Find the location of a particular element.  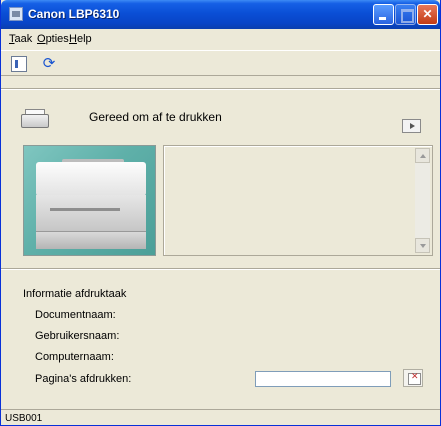

job-info-title: Informatie afdruktaak is located at coordinates (75, 294).